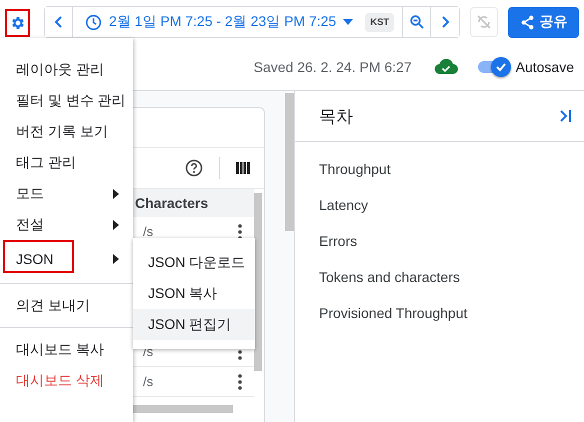 Image resolution: width=584 pixels, height=422 pixels. I want to click on toc-link: Errors, so click(439, 241).